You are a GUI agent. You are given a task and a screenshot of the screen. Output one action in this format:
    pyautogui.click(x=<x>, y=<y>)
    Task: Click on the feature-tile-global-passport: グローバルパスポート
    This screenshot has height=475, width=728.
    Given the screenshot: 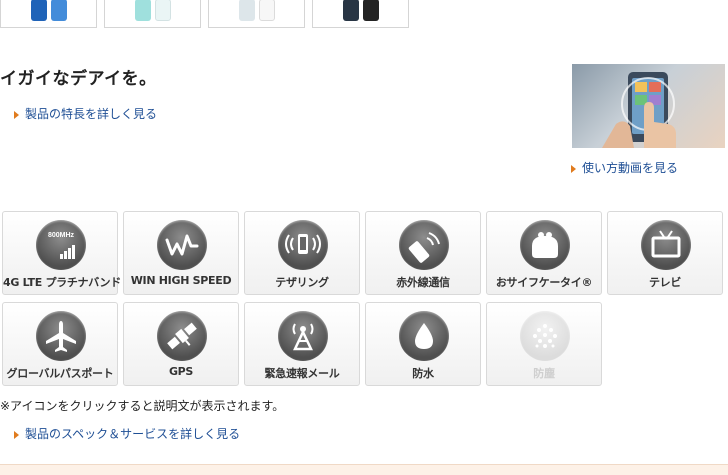 What is the action you would take?
    pyautogui.click(x=60, y=344)
    